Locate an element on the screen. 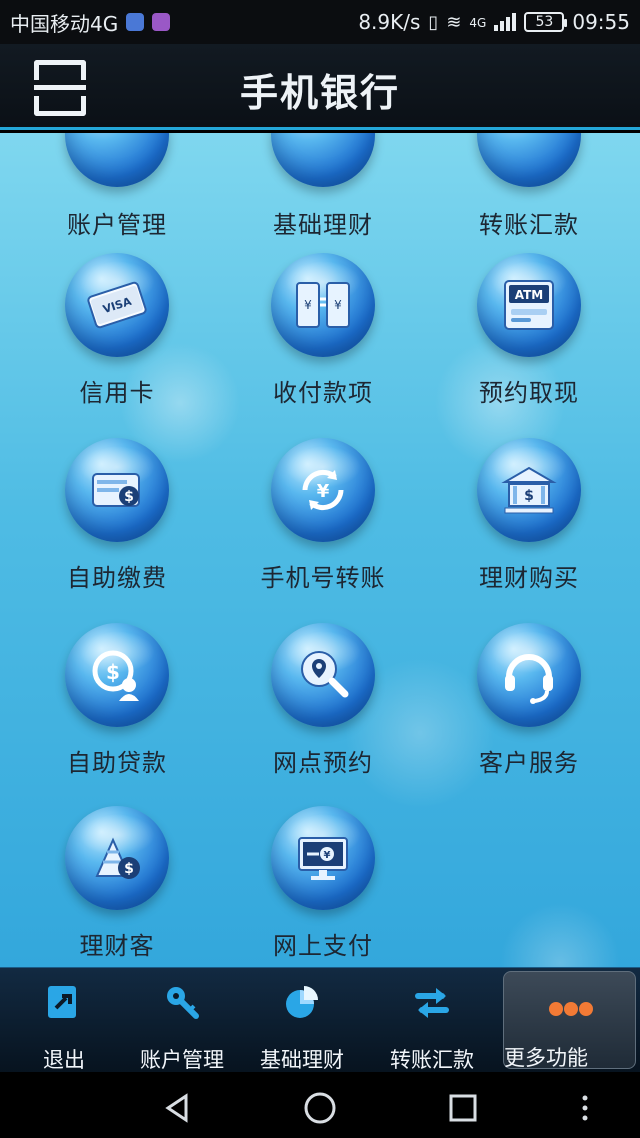 The width and height of the screenshot is (640, 1138). tile-customer-service: 客户服务 is located at coordinates (529, 713).